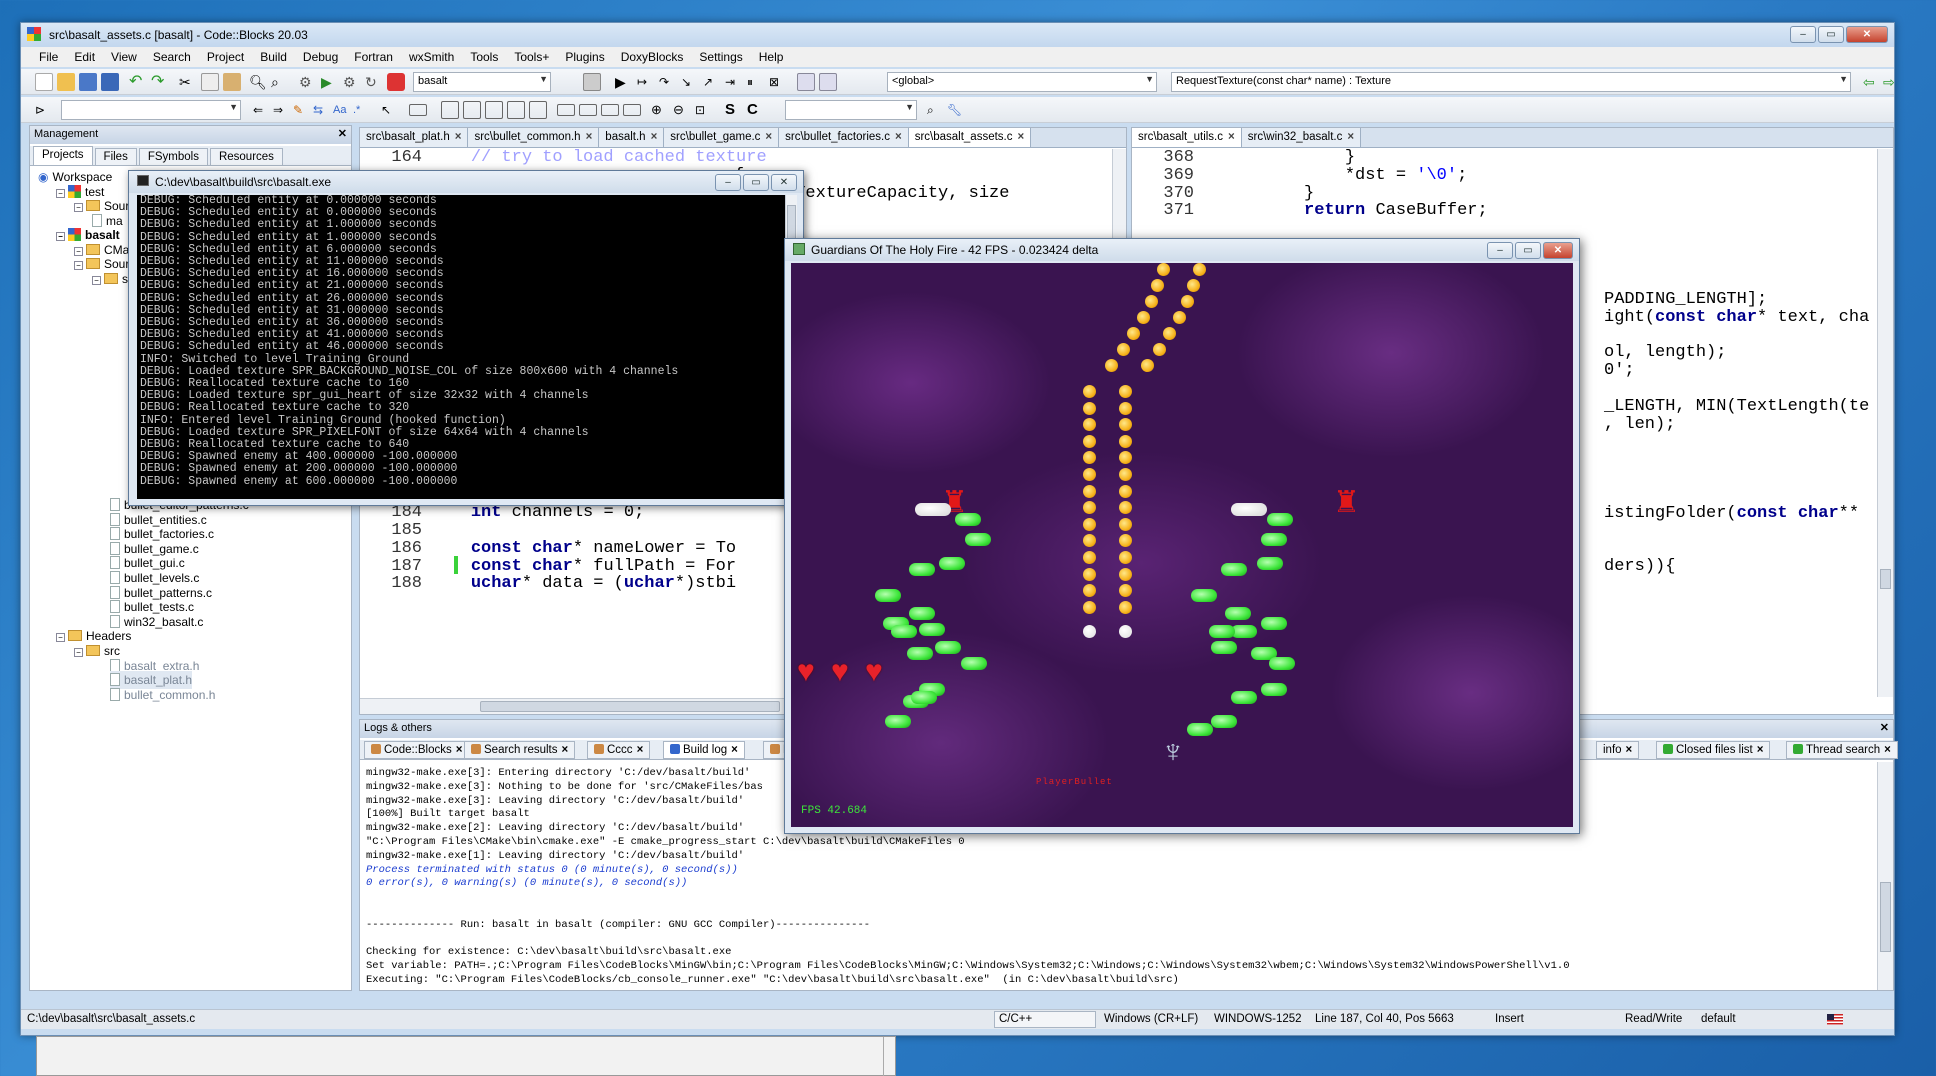  What do you see at coordinates (584, 57) in the screenshot?
I see `menu-plugins: Plugins` at bounding box center [584, 57].